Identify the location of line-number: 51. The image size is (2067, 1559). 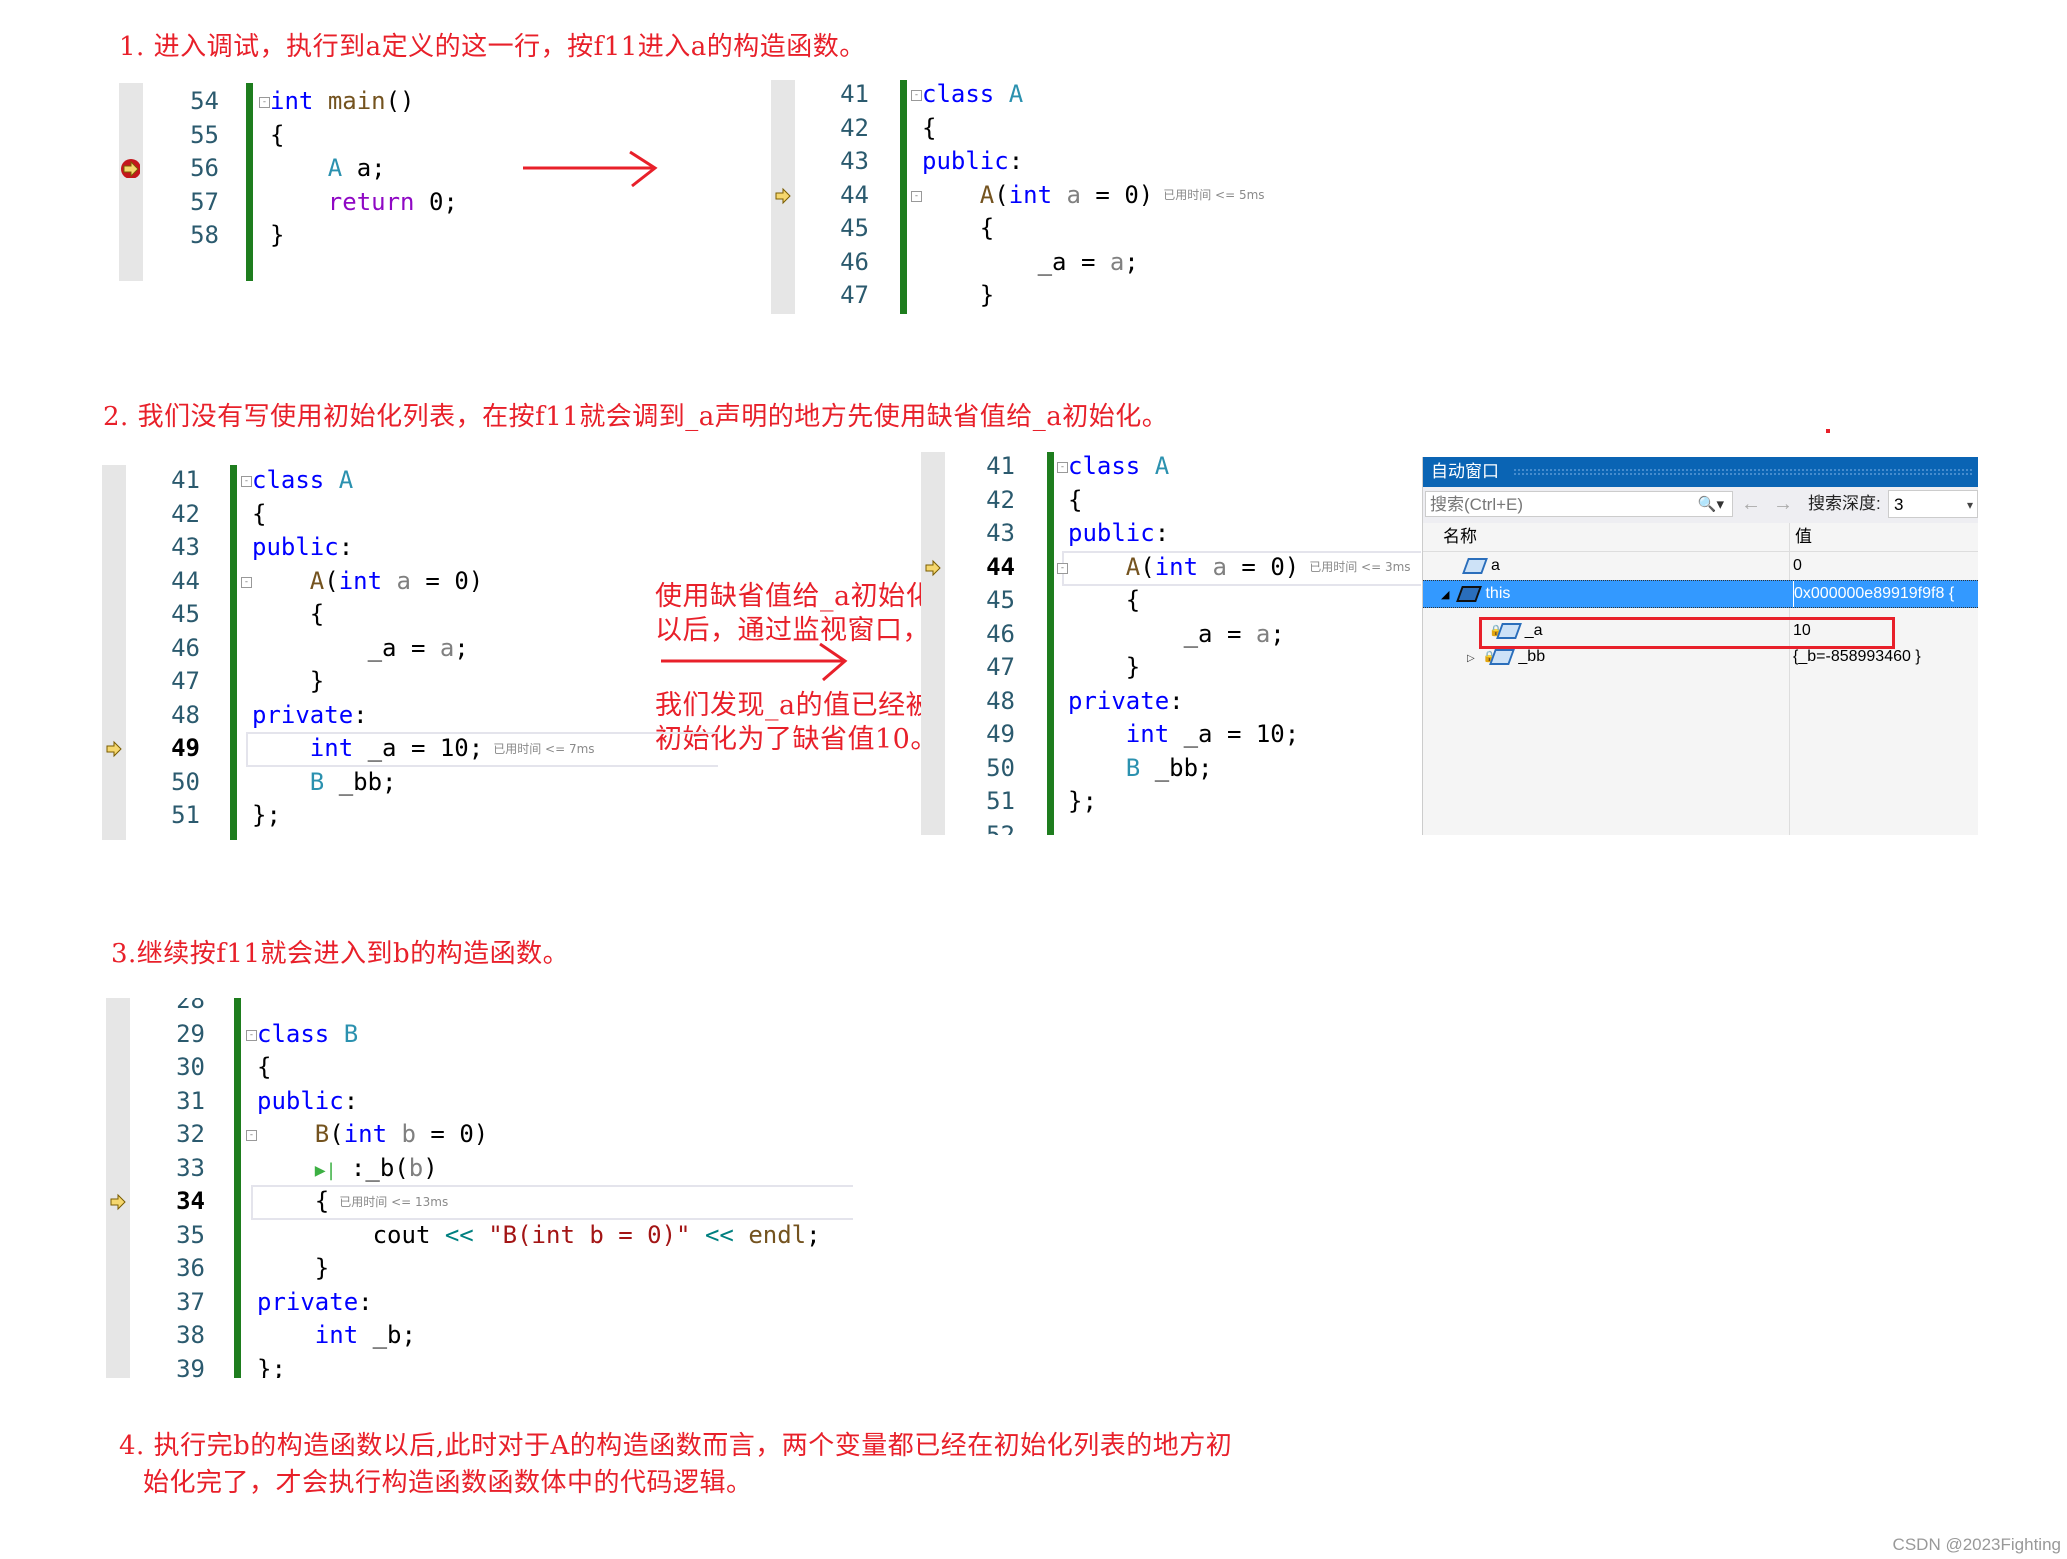
(185, 815).